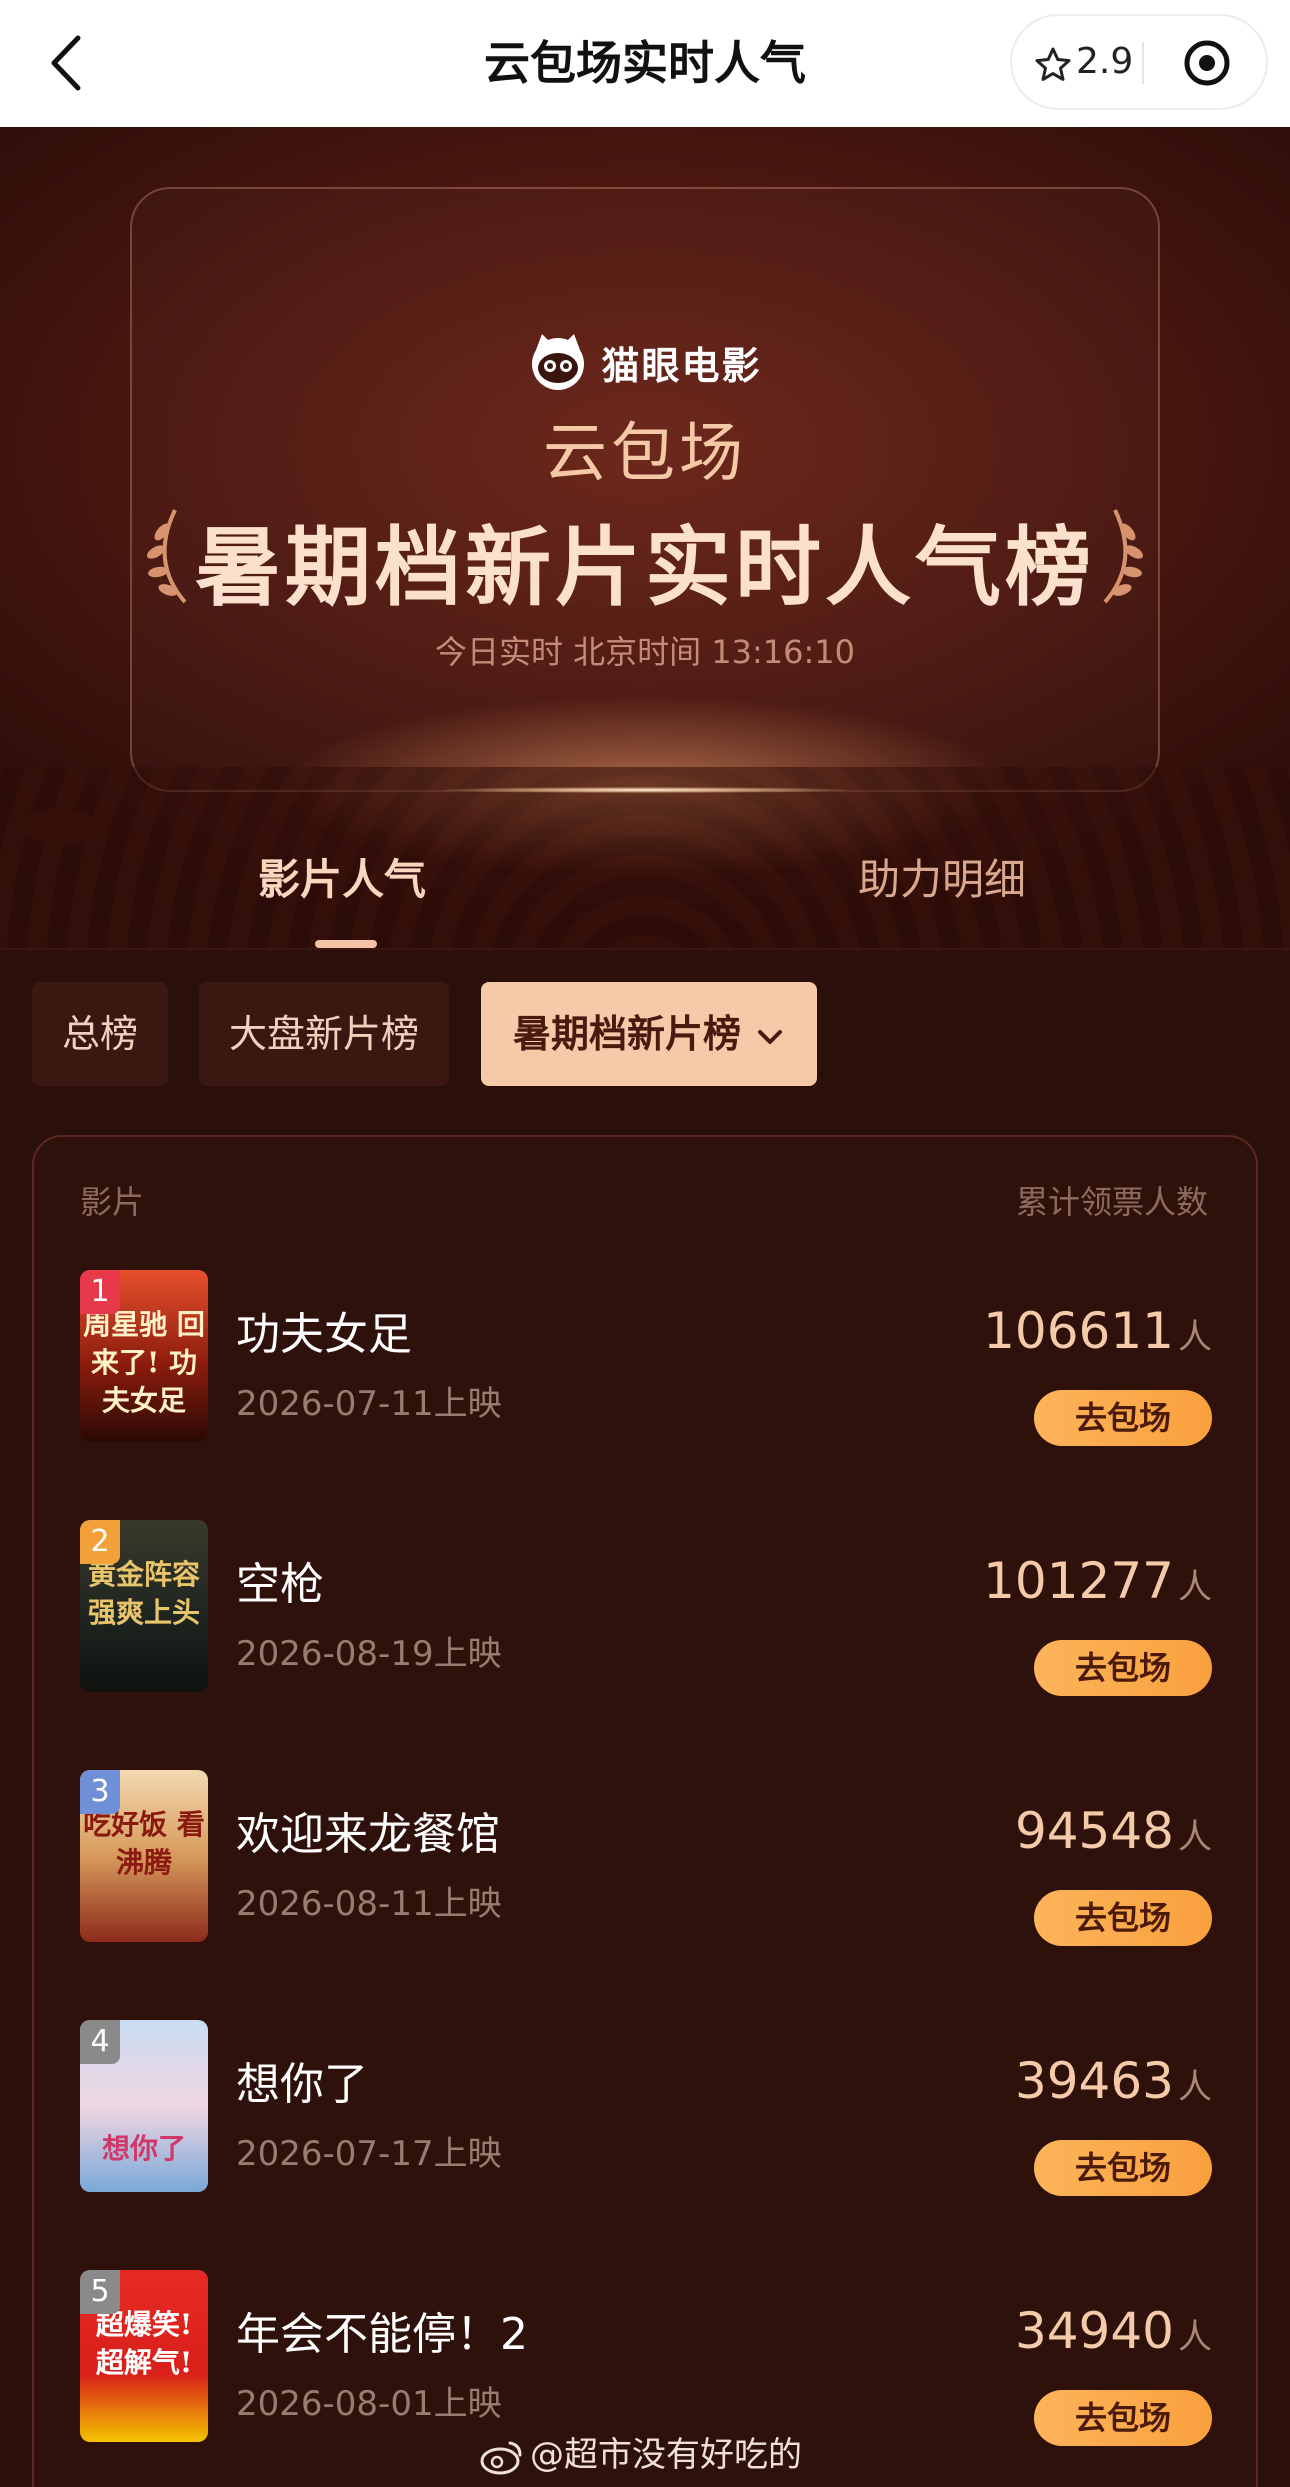 The height and width of the screenshot is (2487, 1290). Describe the element at coordinates (112, 1202) in the screenshot. I see `column-header-movie: 影片` at that location.